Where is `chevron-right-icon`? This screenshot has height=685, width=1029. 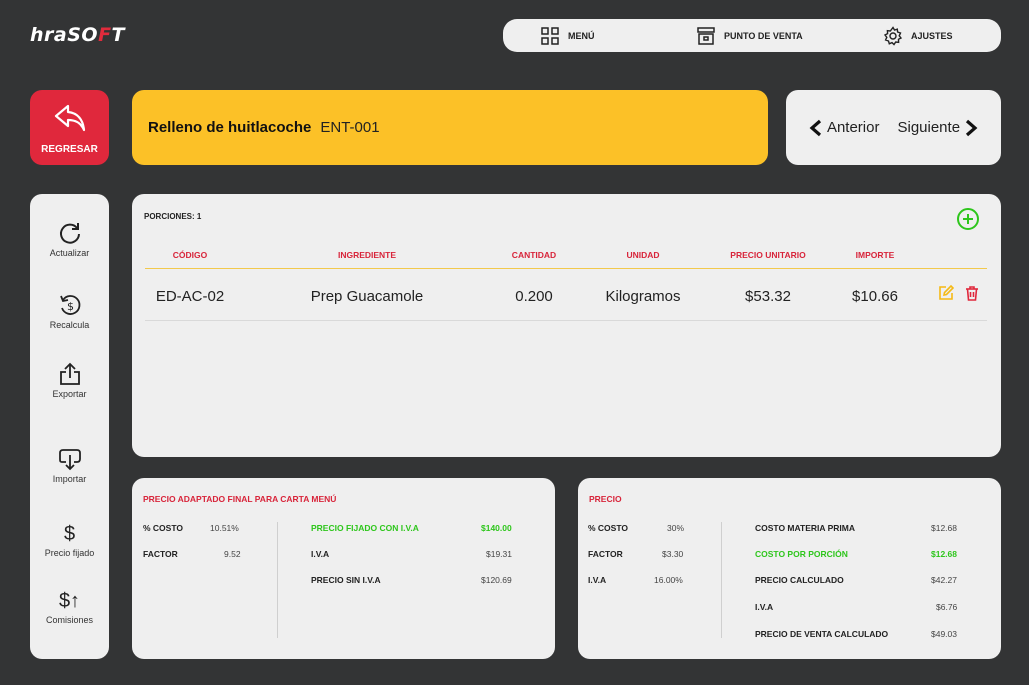
chevron-right-icon is located at coordinates (971, 127).